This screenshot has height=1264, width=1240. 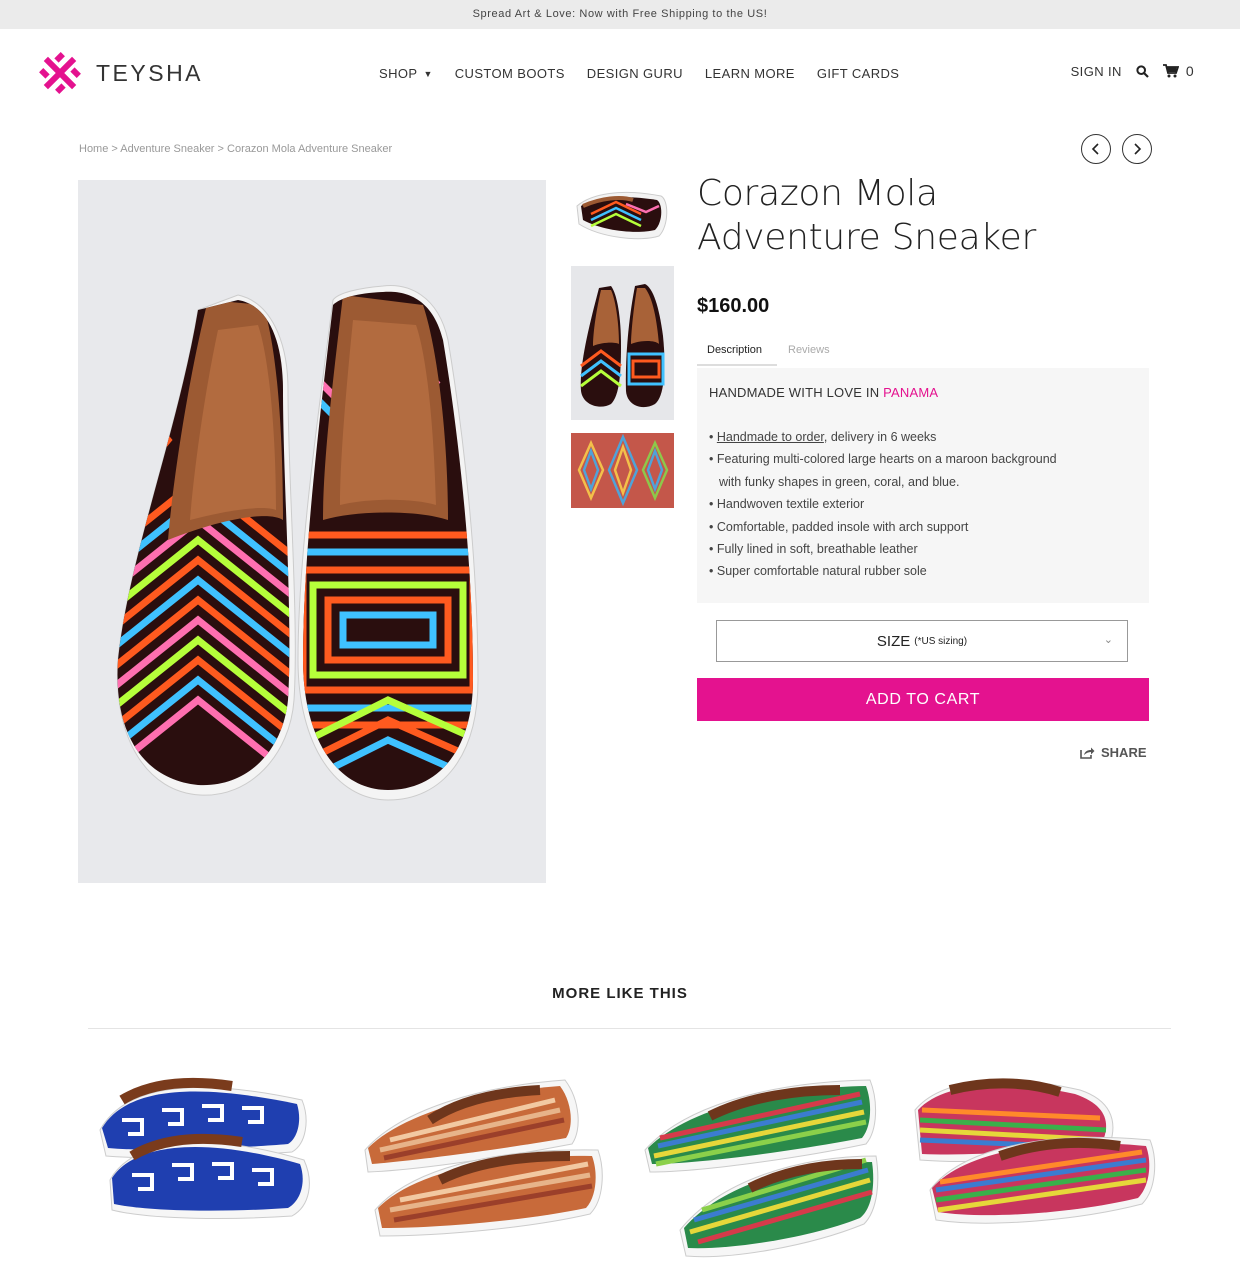 I want to click on list-item: • Handwoven textile exterior, so click(x=787, y=504).